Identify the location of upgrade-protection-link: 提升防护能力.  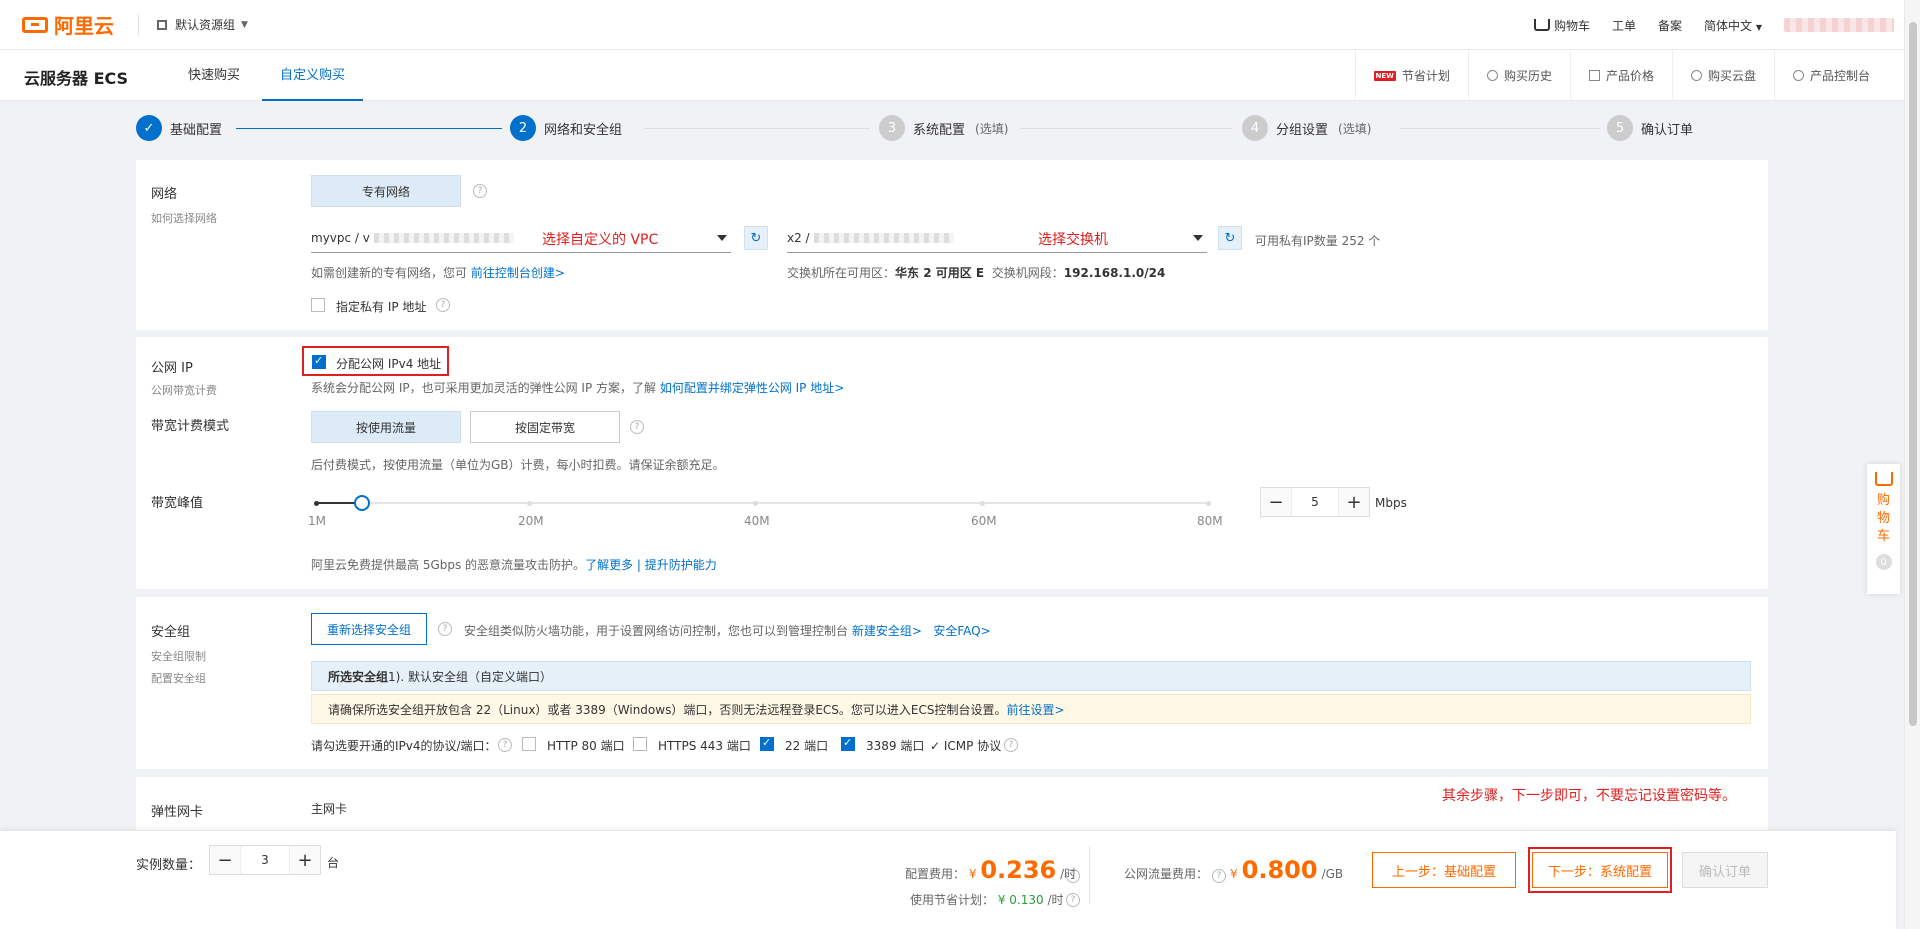
(681, 565).